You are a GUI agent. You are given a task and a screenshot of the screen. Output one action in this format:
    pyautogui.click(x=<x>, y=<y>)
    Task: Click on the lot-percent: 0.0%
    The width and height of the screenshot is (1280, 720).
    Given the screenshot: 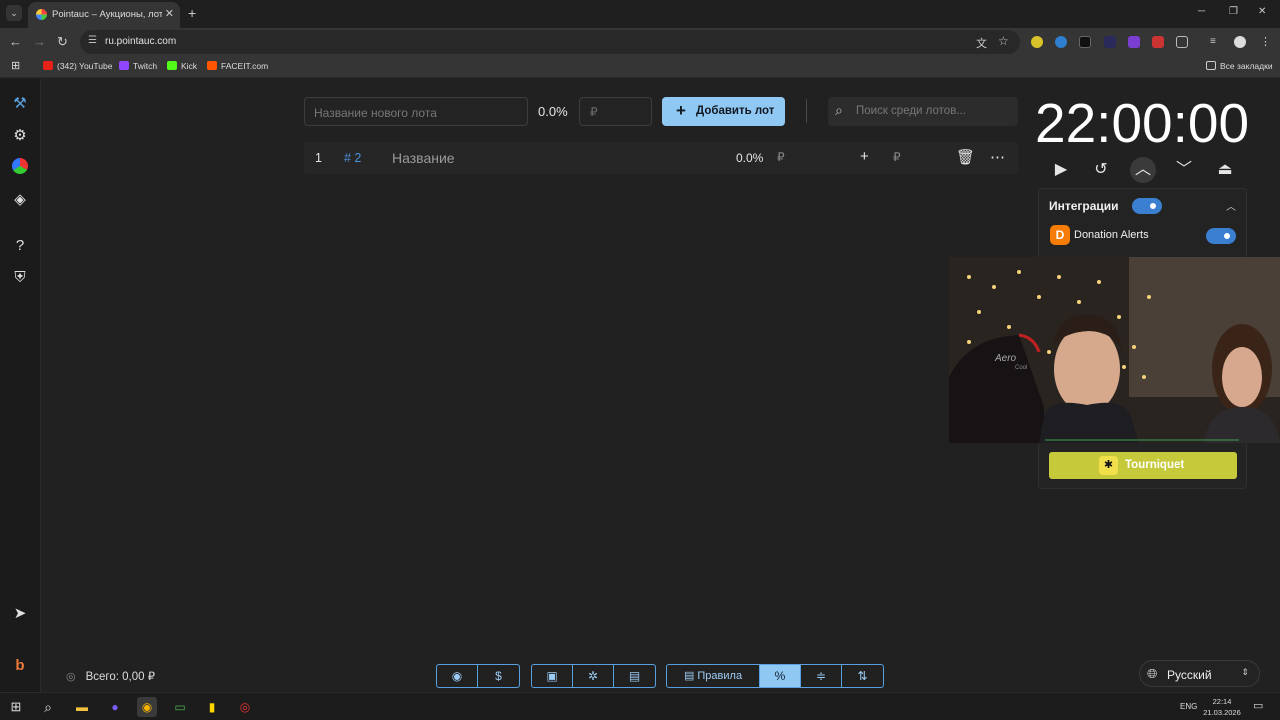 What is the action you would take?
    pyautogui.click(x=750, y=158)
    